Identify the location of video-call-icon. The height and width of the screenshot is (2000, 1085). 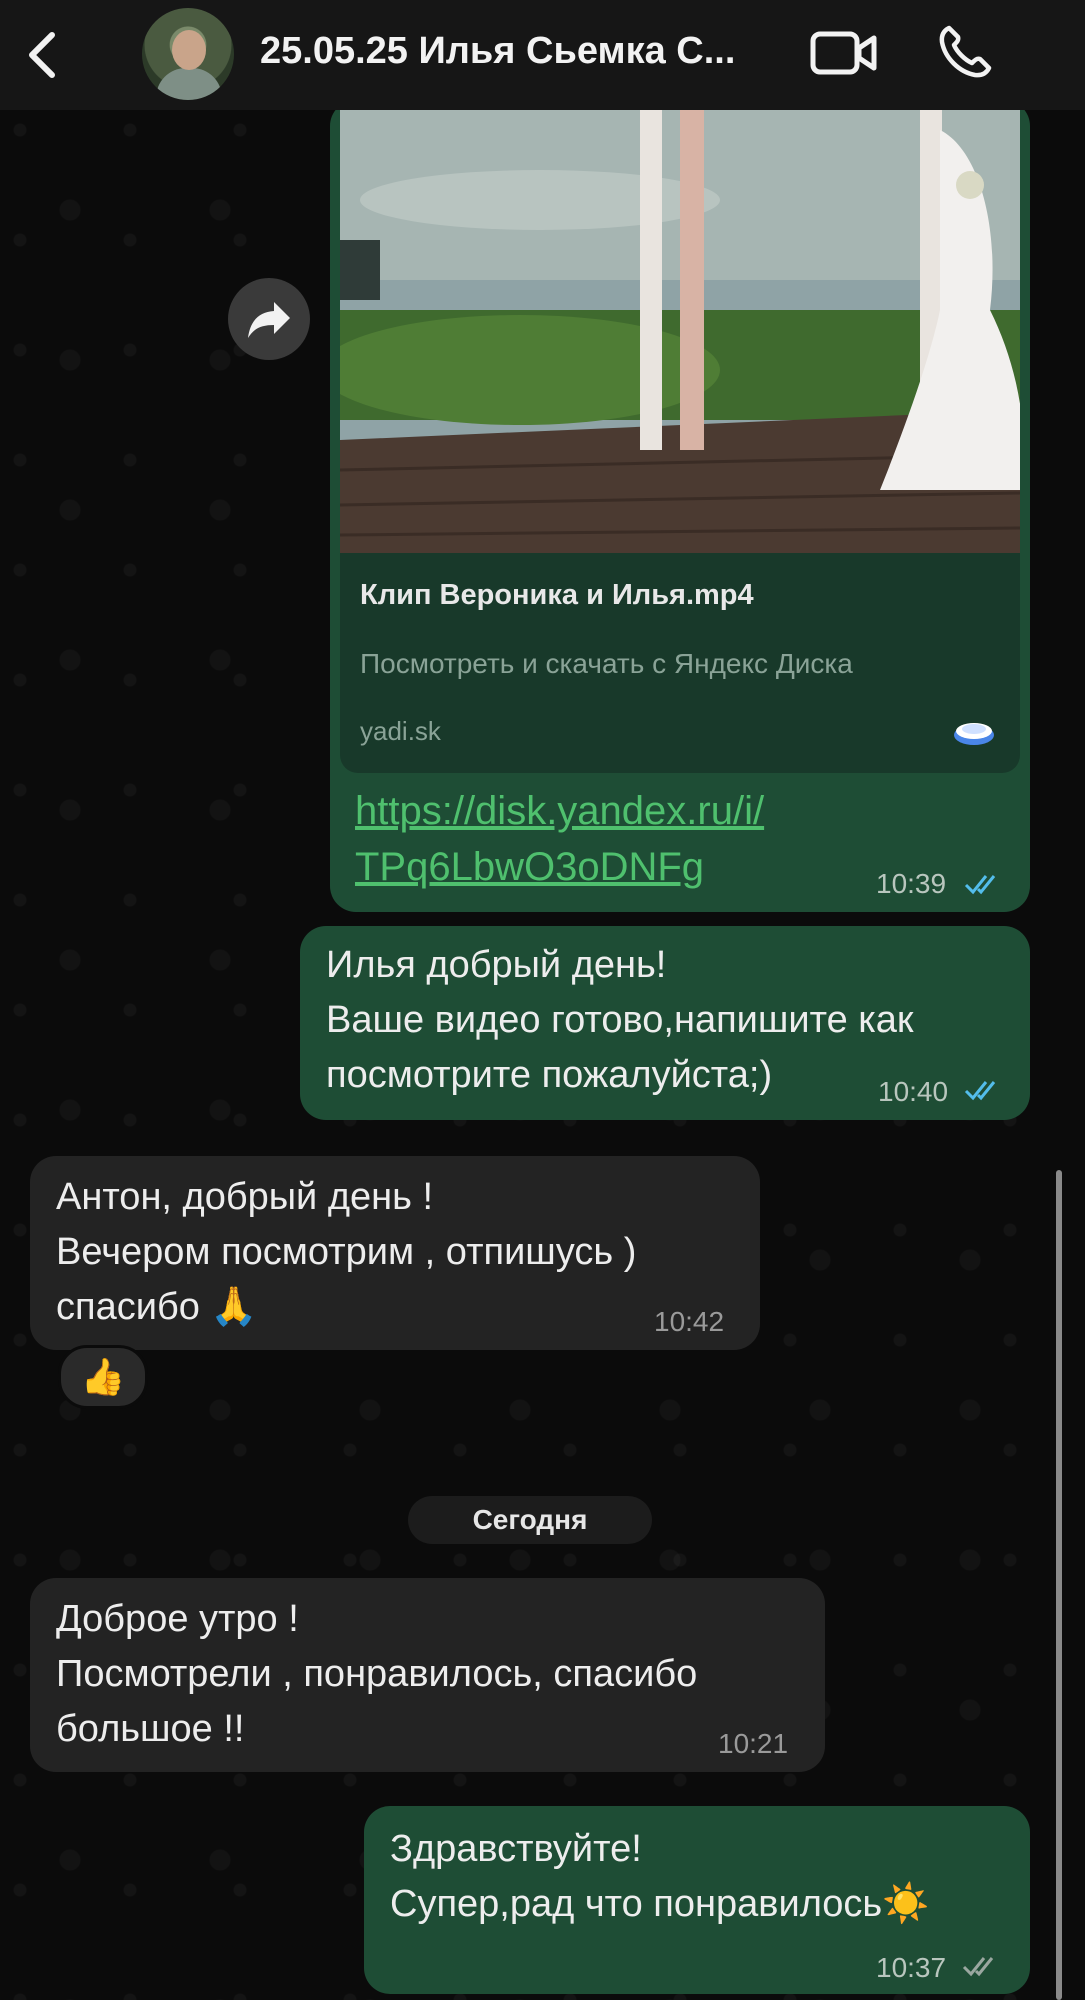
(843, 53).